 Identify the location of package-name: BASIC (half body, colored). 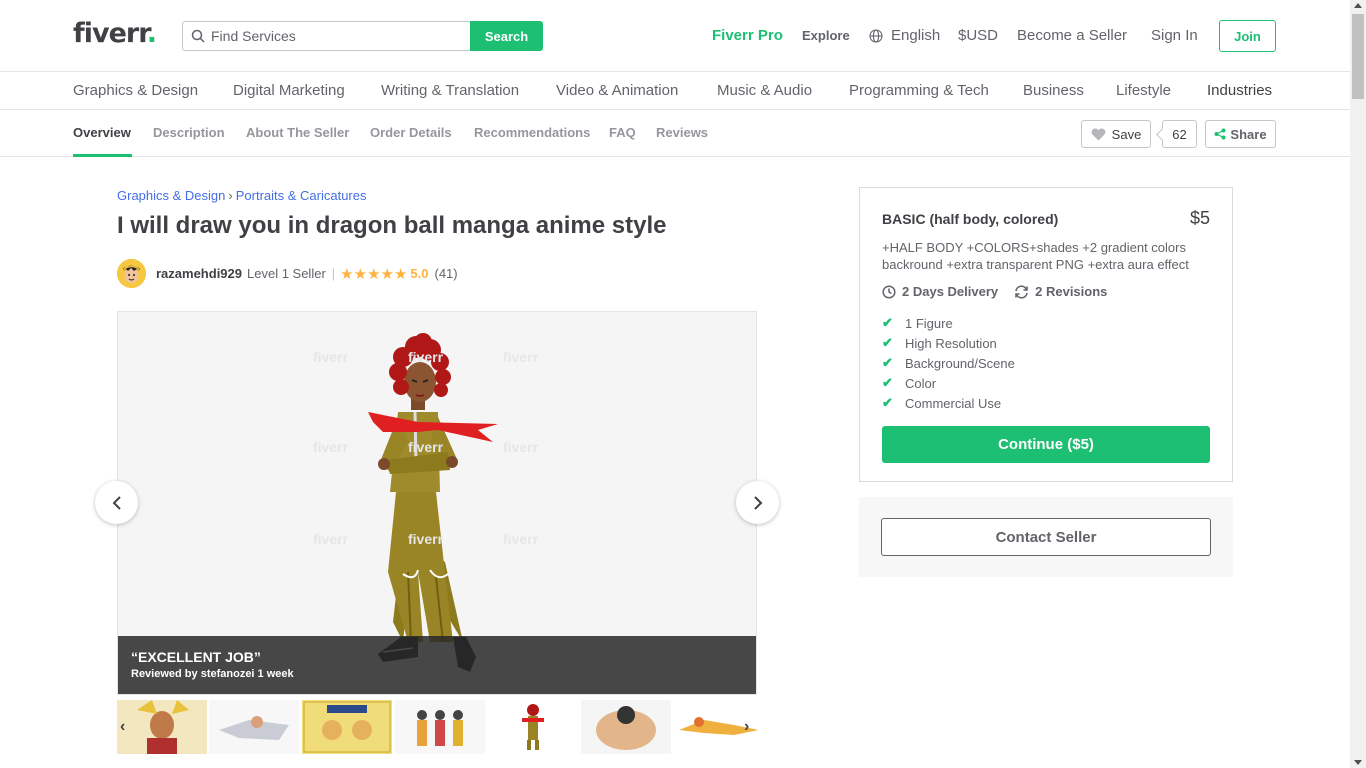
(970, 219).